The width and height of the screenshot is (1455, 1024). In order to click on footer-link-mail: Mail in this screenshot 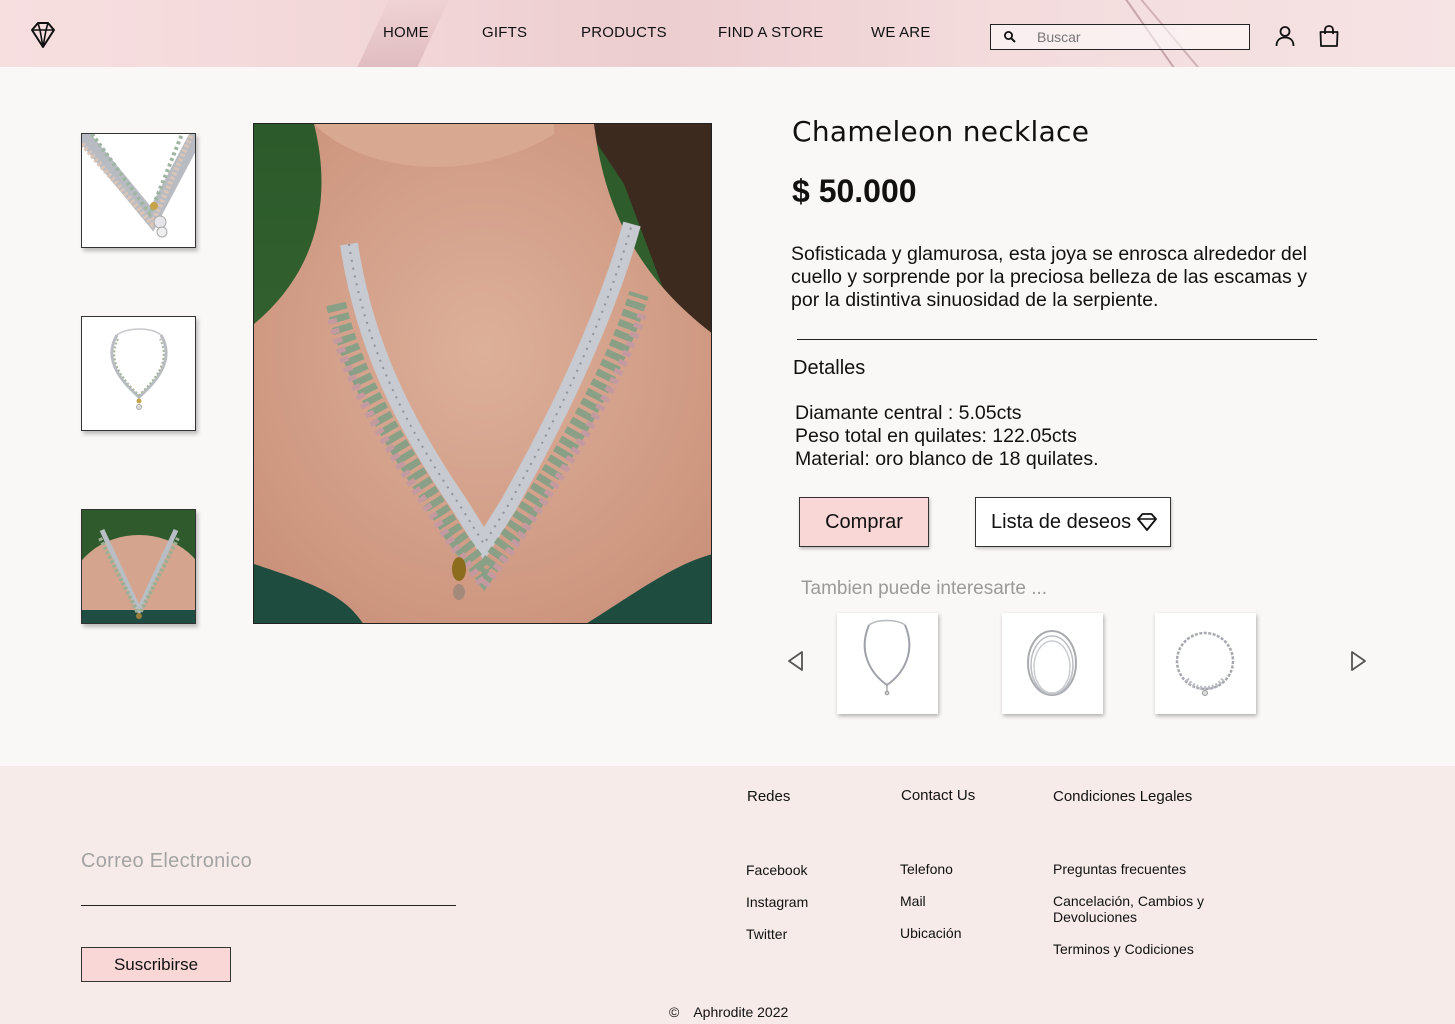, I will do `click(913, 901)`.